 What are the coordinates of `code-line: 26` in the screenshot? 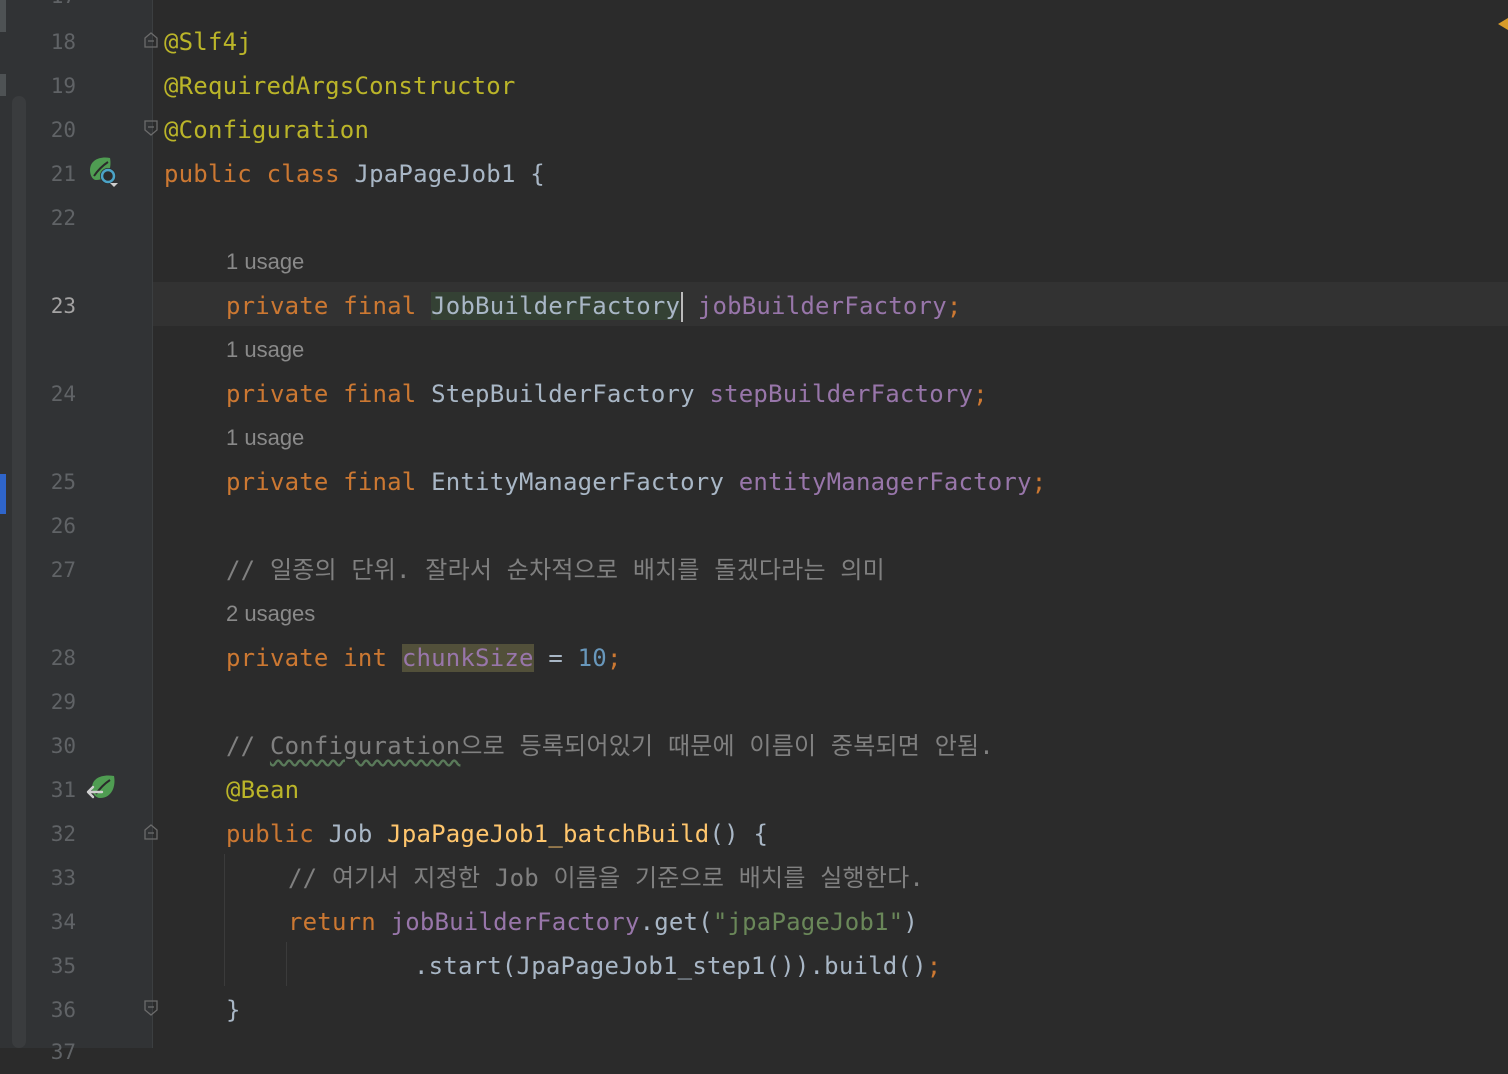 It's located at (754, 526).